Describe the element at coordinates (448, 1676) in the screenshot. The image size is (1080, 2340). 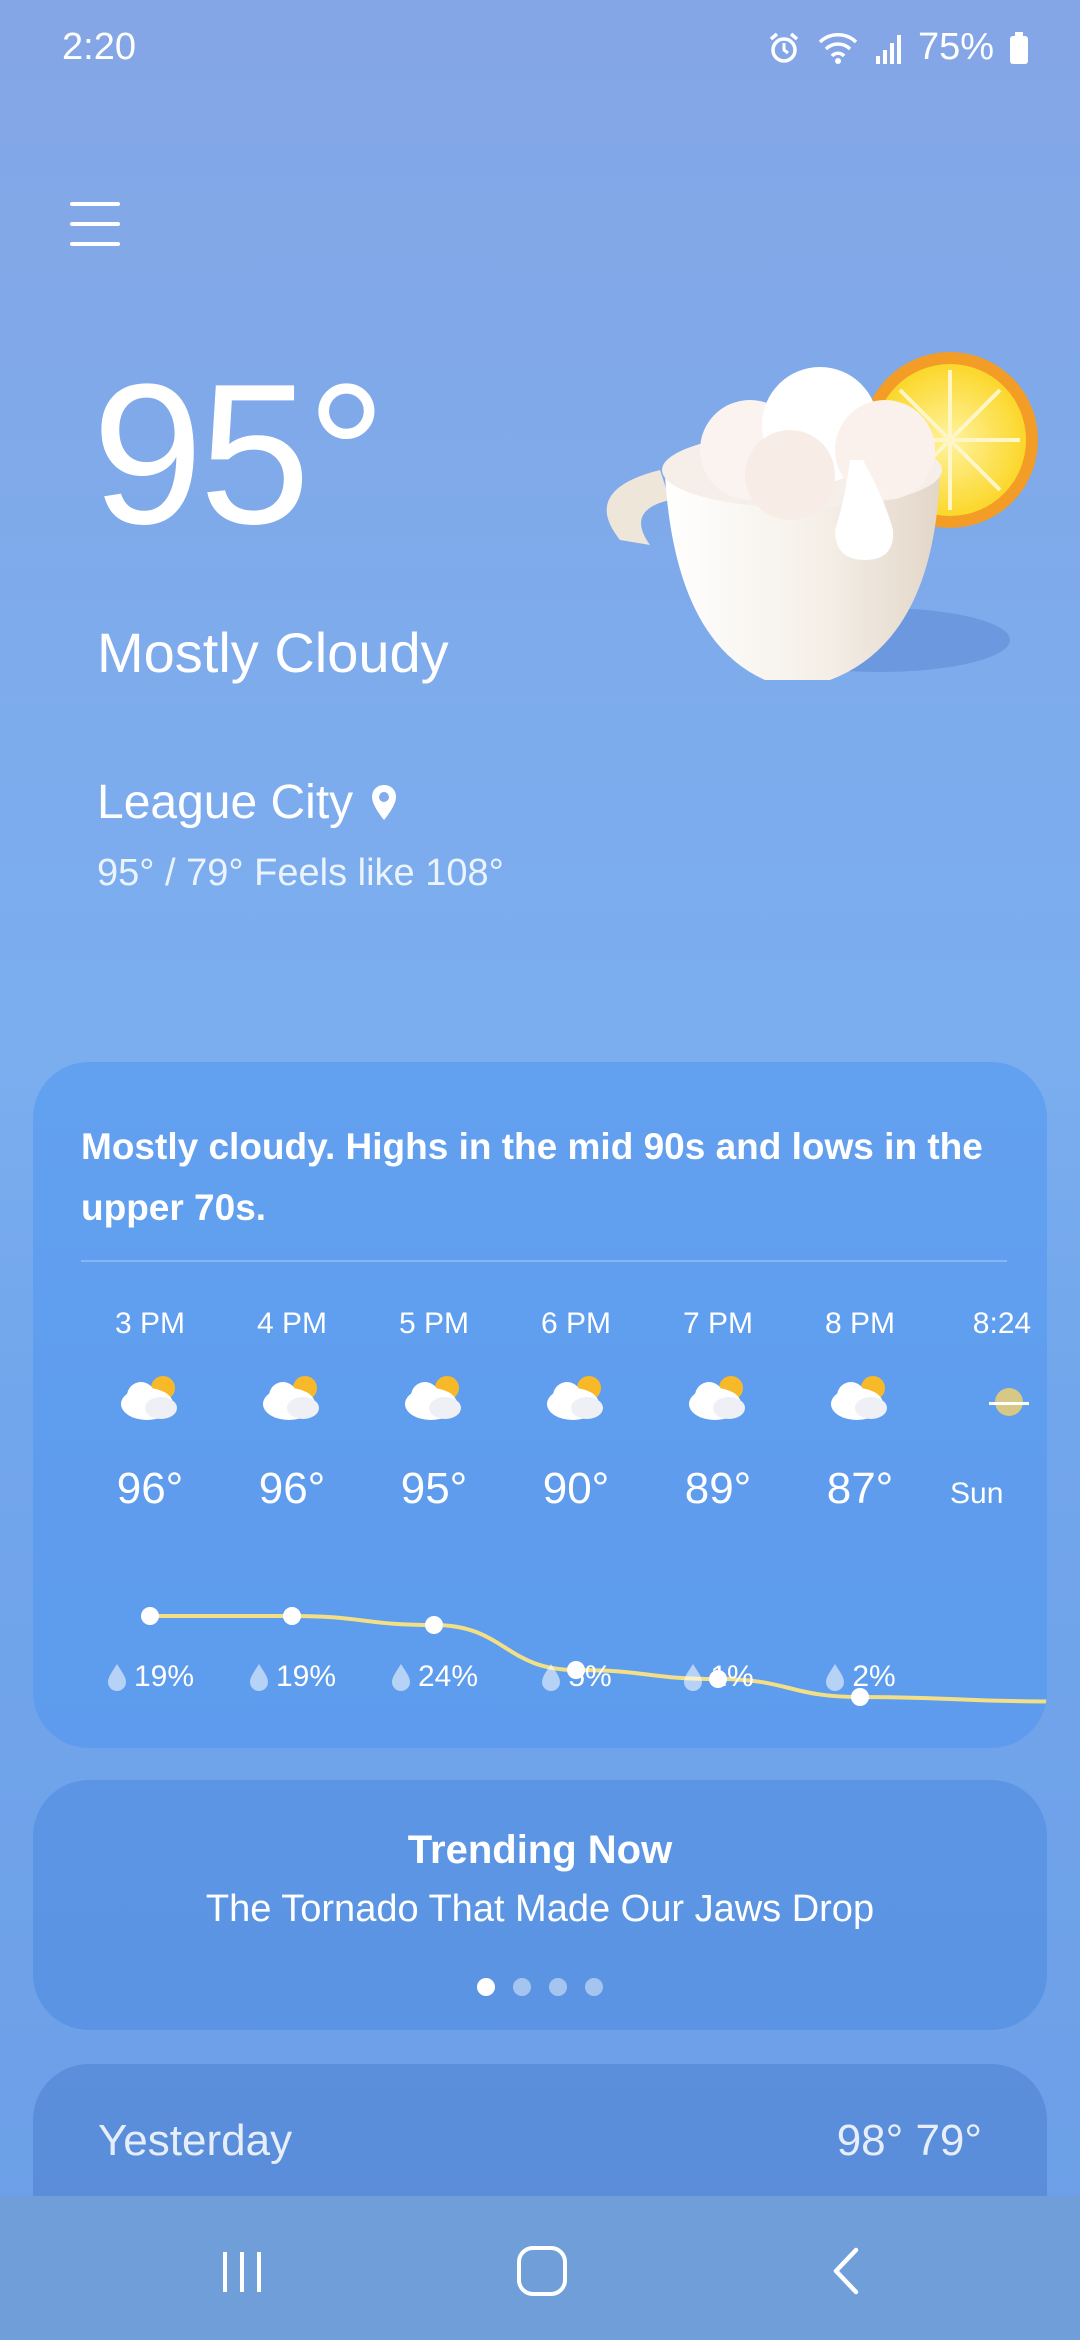
I see `precip-value: 24%` at that location.